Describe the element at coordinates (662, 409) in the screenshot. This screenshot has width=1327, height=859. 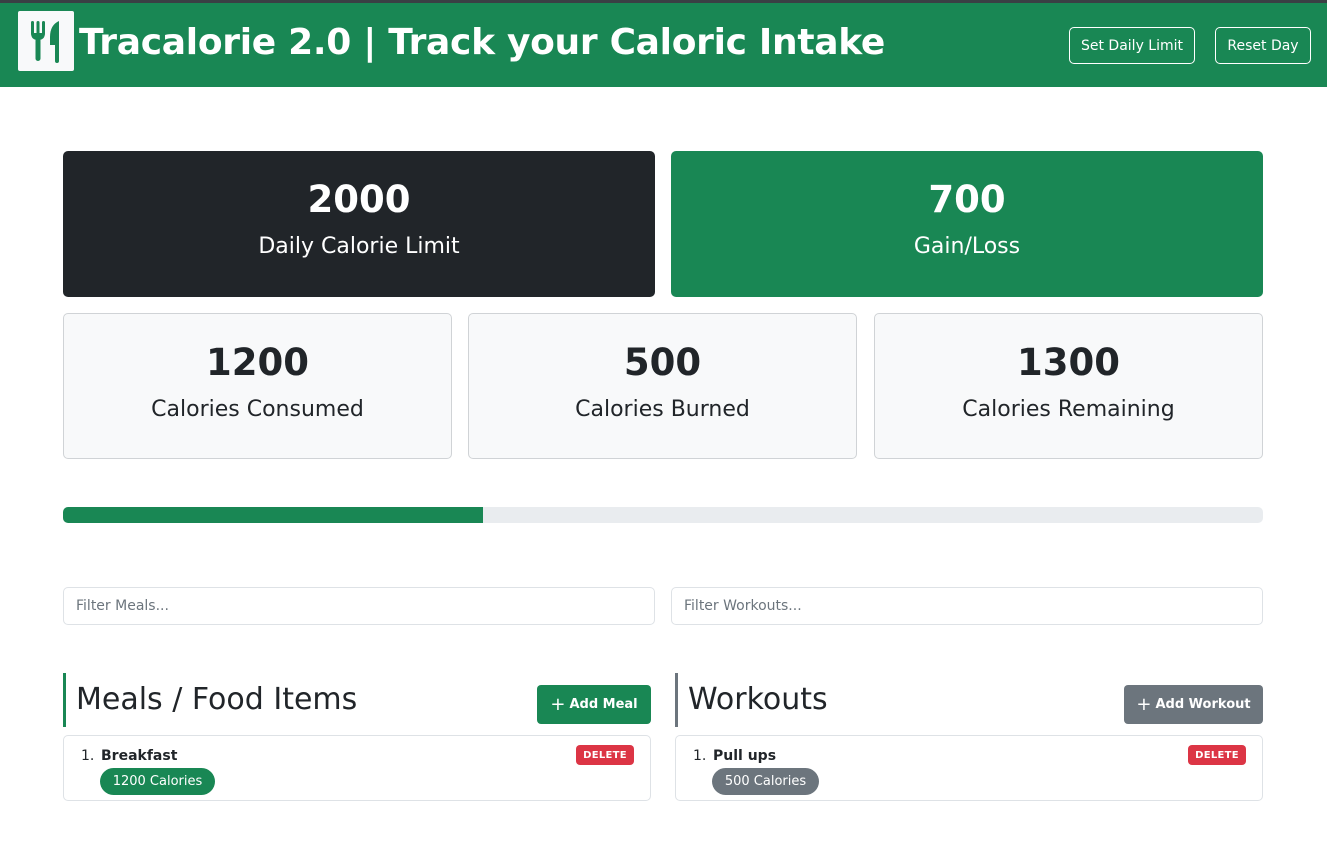
I see `calories-burned-label: Calories Burned` at that location.